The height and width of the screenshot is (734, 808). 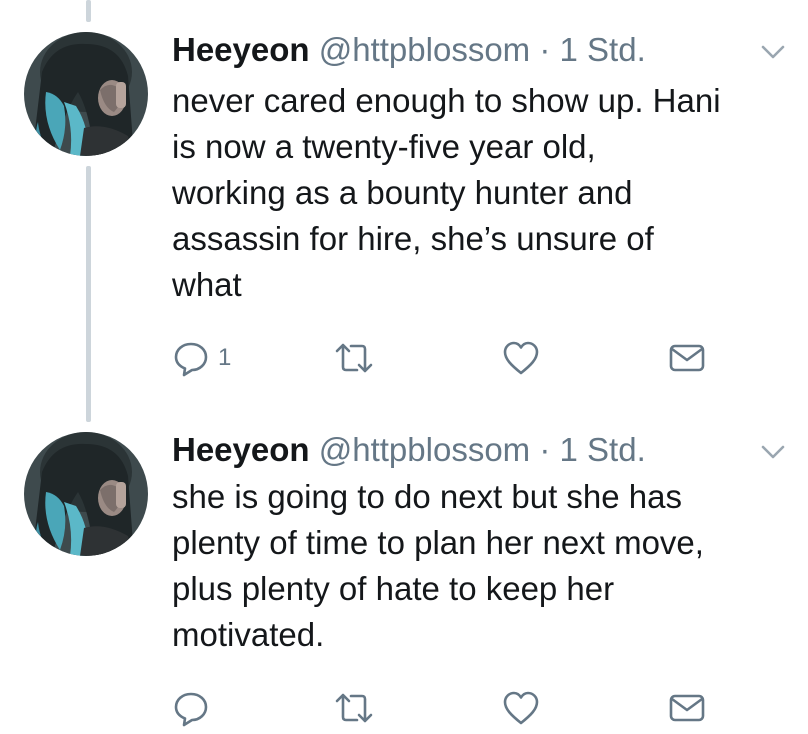 What do you see at coordinates (402, 192) in the screenshot?
I see `tweet-text-line: working as a bounty hunter and` at bounding box center [402, 192].